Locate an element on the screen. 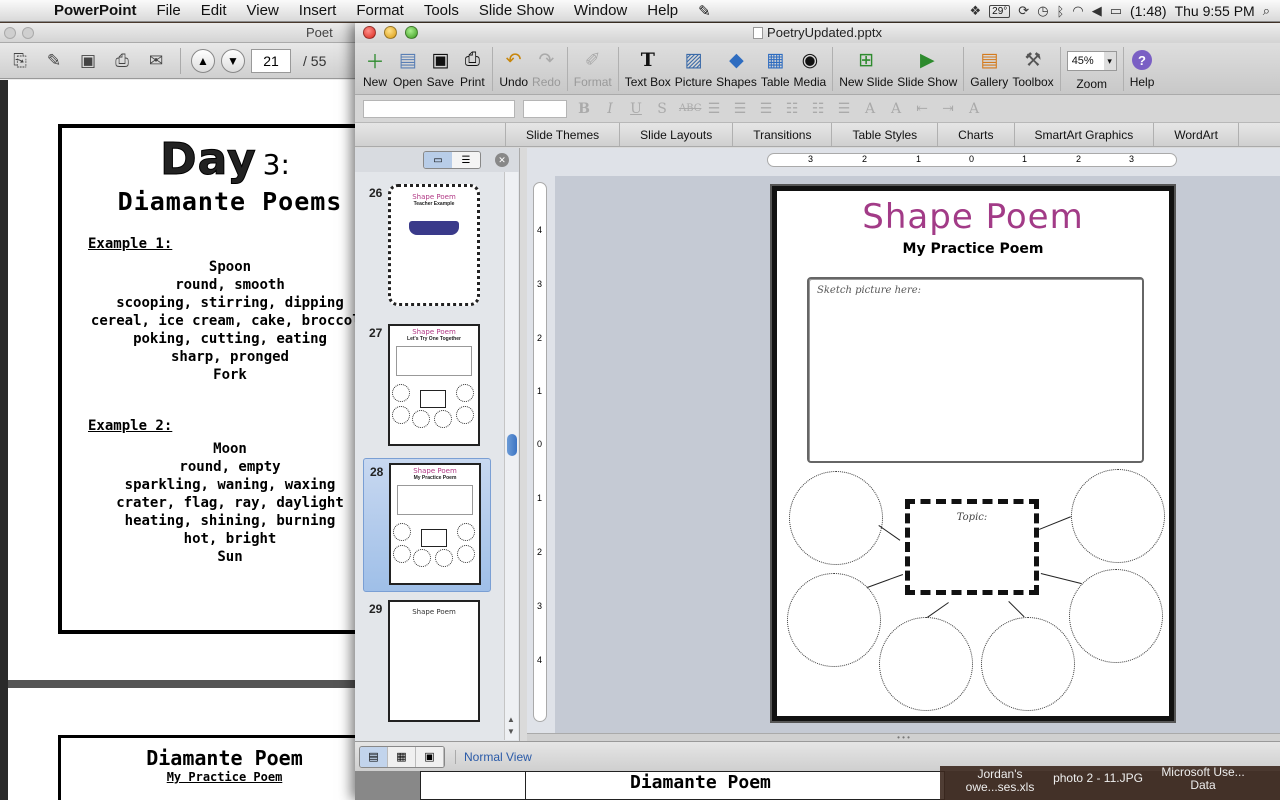 The height and width of the screenshot is (800, 1280). undo-button: ↶ Undo is located at coordinates (513, 66).